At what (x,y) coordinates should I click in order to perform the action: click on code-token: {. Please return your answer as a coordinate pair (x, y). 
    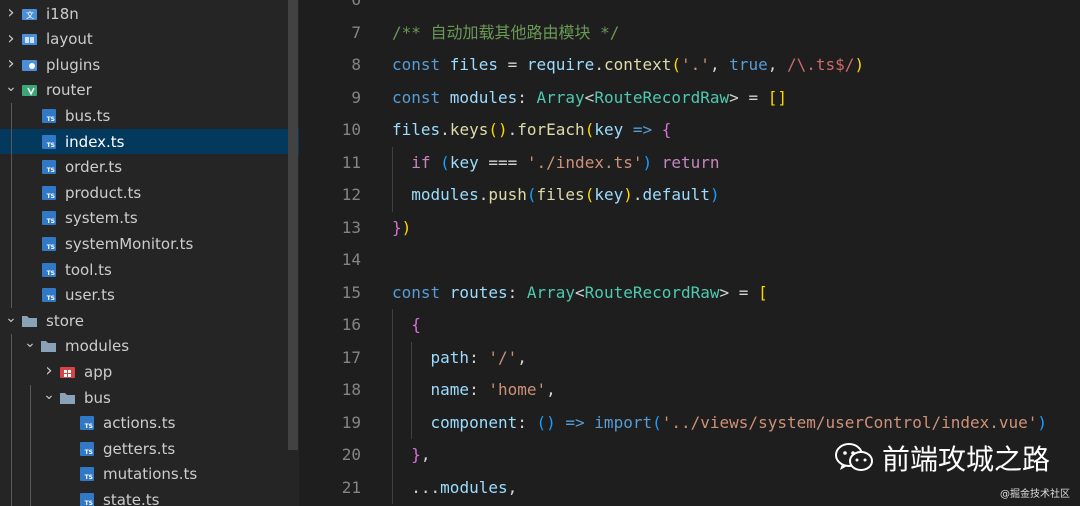
    Looking at the image, I should click on (416, 324).